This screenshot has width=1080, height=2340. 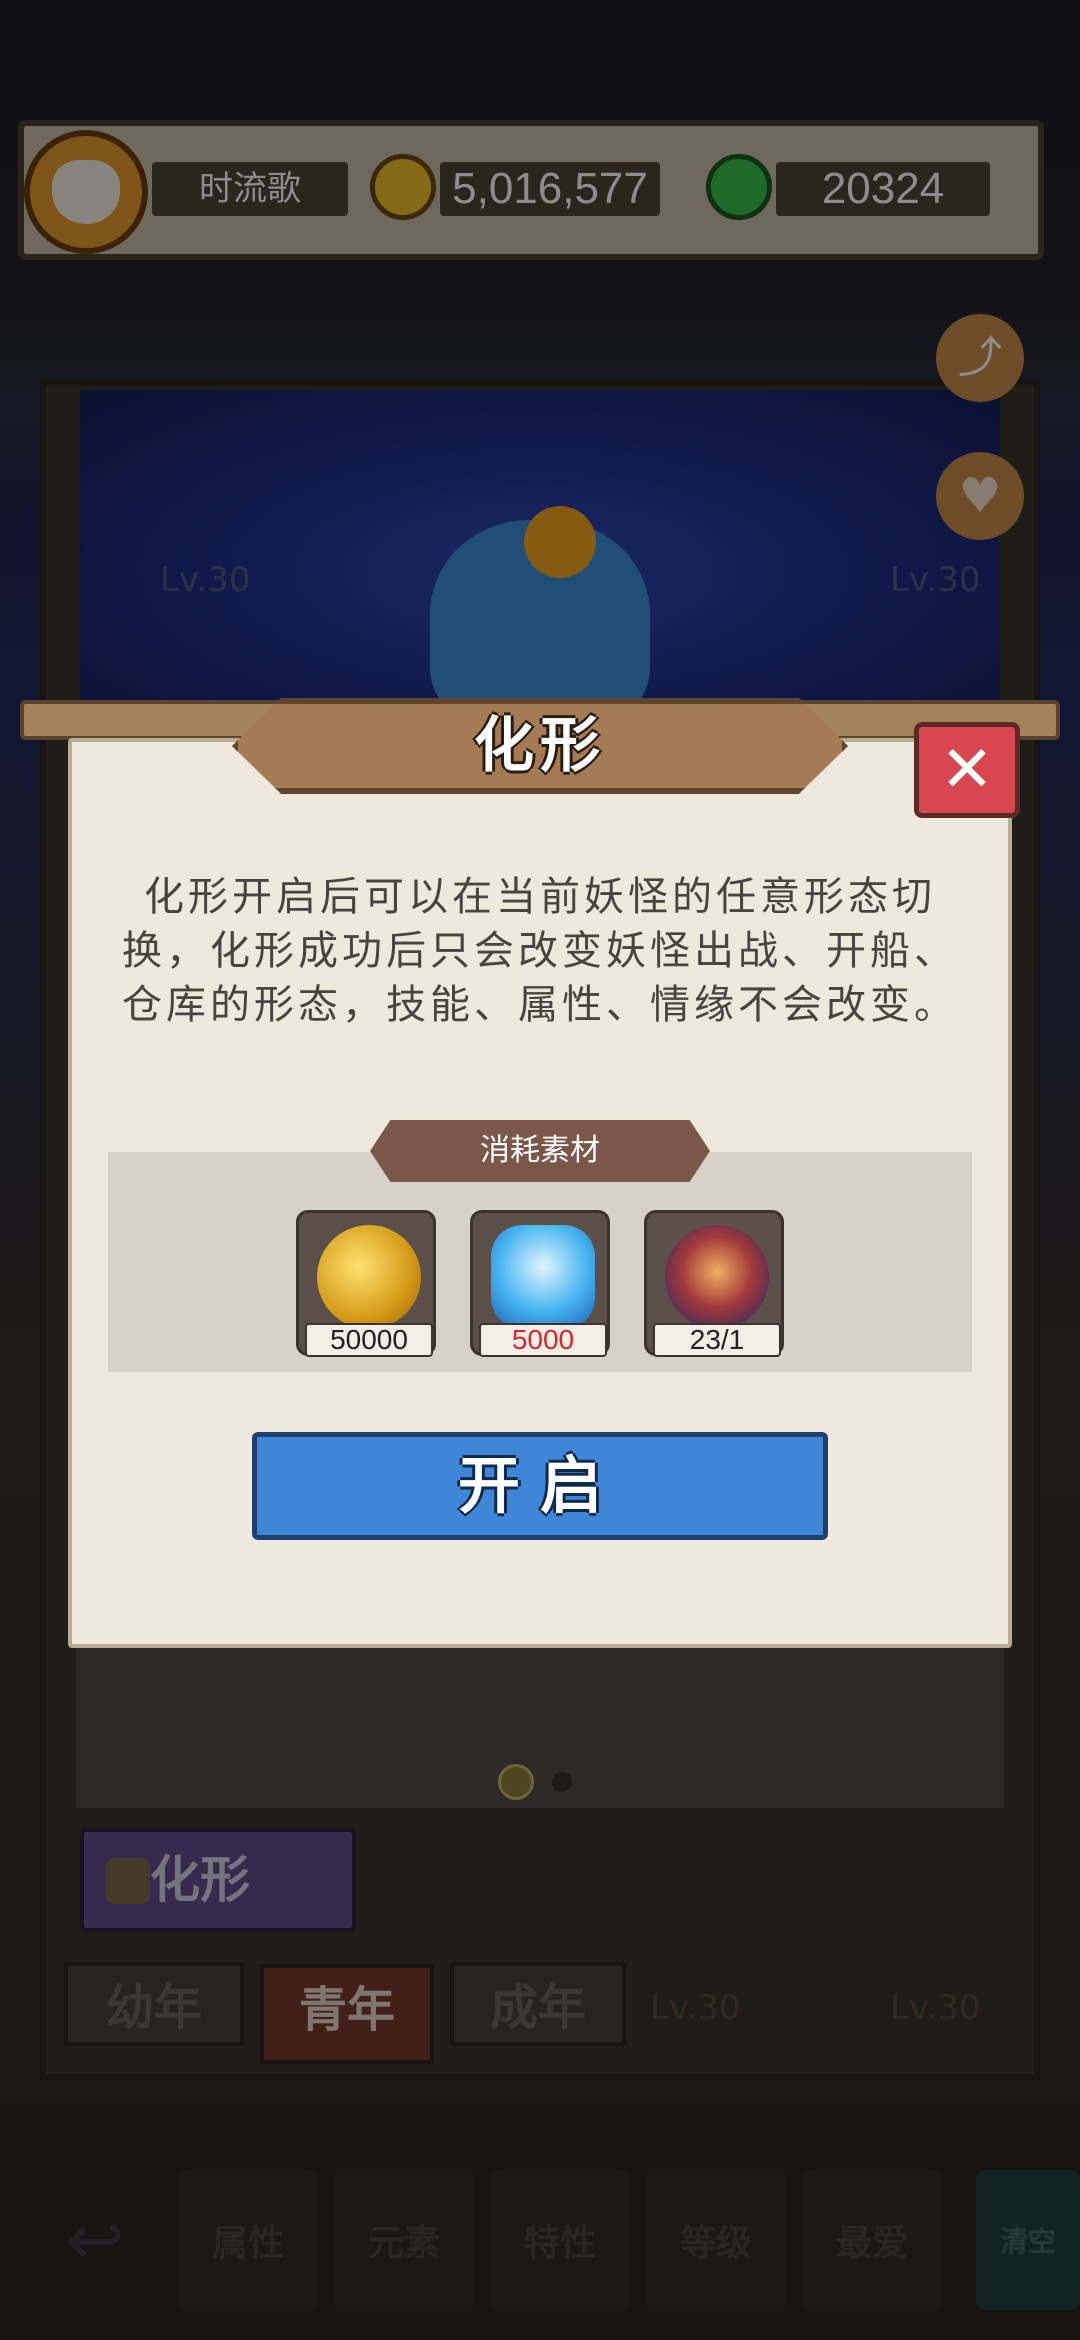 I want to click on dialog-title: 化形, so click(x=540, y=746).